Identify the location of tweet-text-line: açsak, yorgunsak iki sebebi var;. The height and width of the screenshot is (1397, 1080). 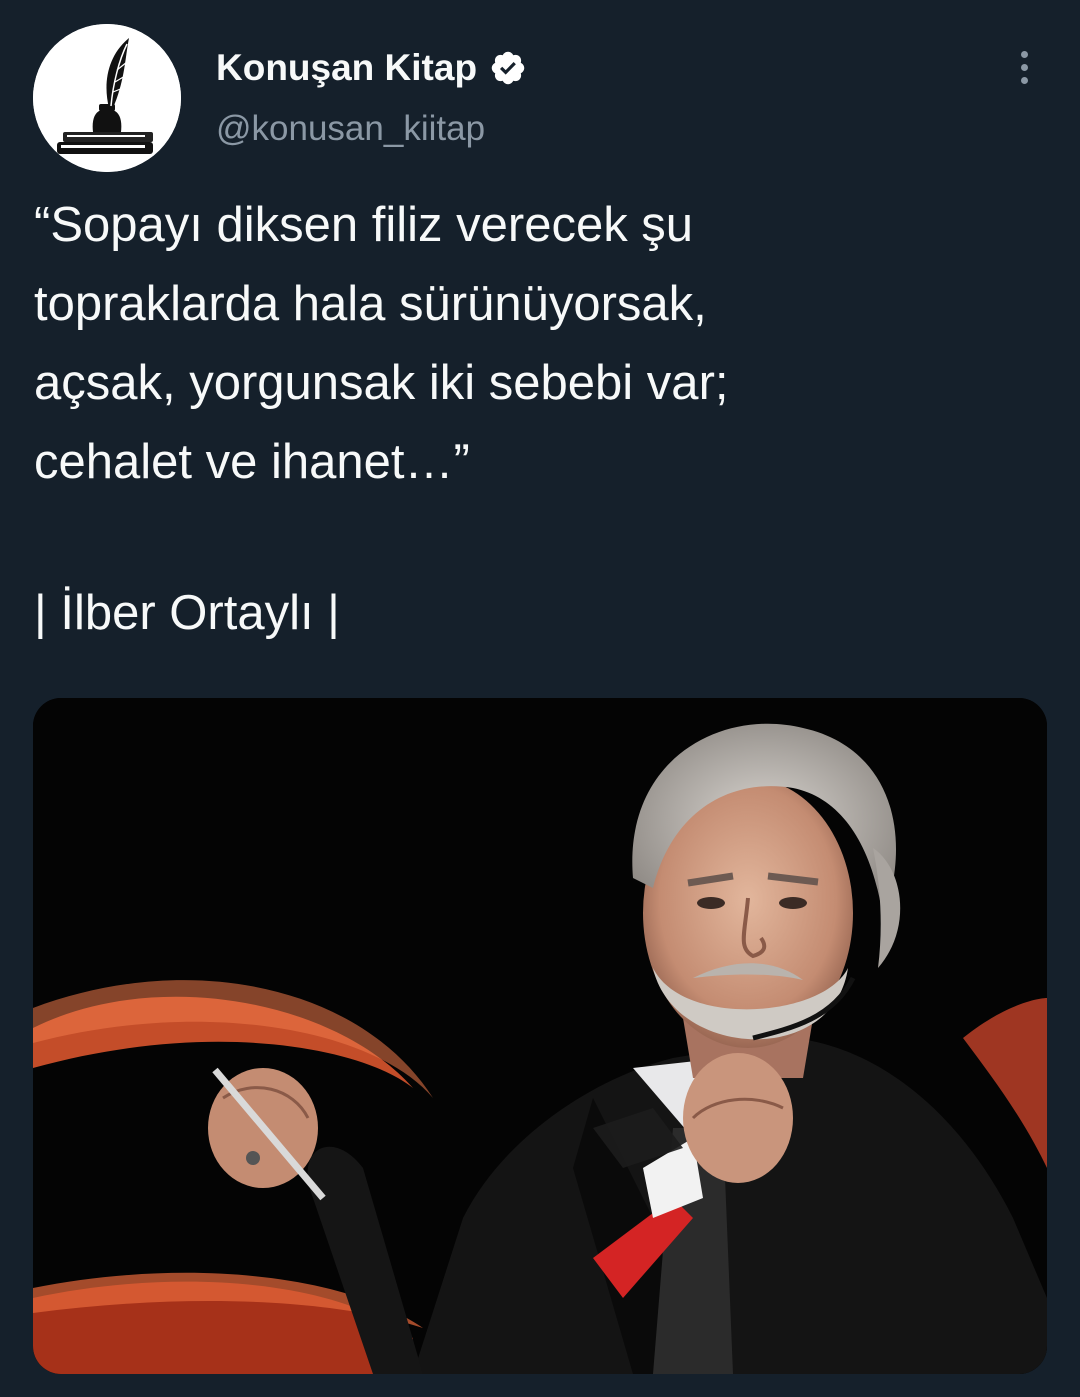
(381, 383).